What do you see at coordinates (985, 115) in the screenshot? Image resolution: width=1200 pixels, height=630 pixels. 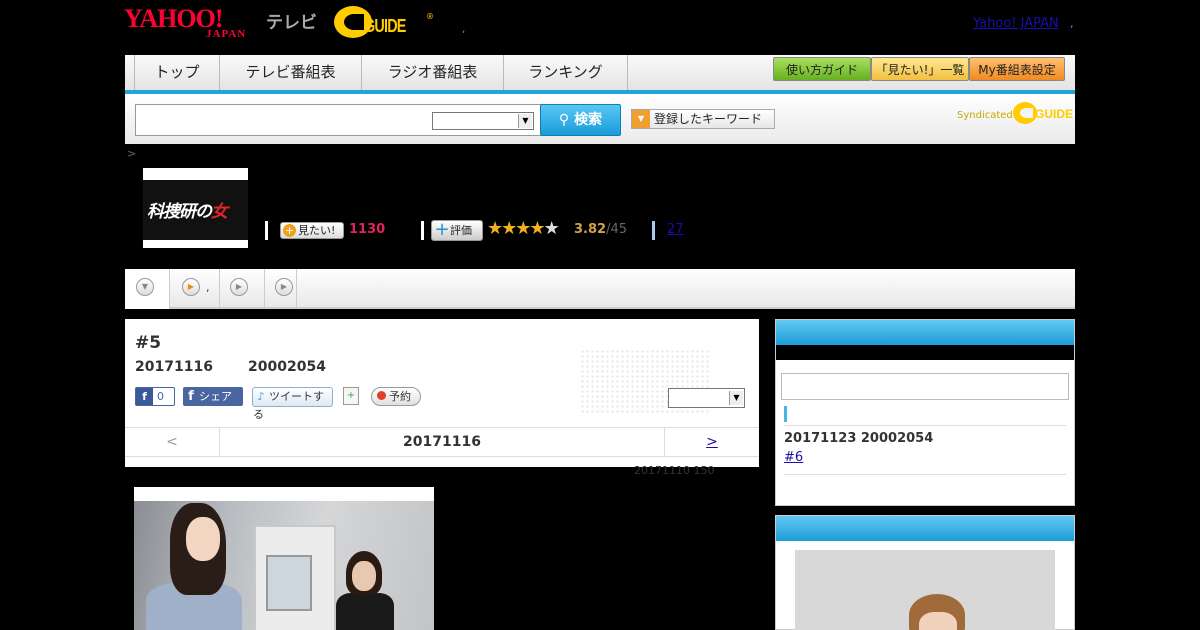 I see `syndicated-label: Syndicated` at bounding box center [985, 115].